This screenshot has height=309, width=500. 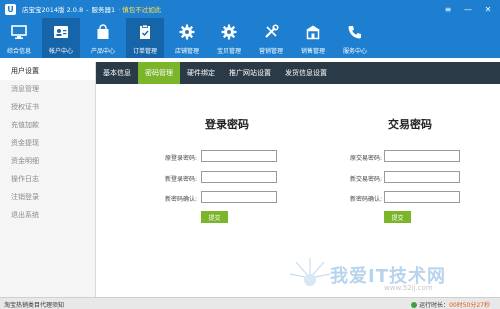 I want to click on confirm-login-password-label: 新密码确认:, so click(x=180, y=199).